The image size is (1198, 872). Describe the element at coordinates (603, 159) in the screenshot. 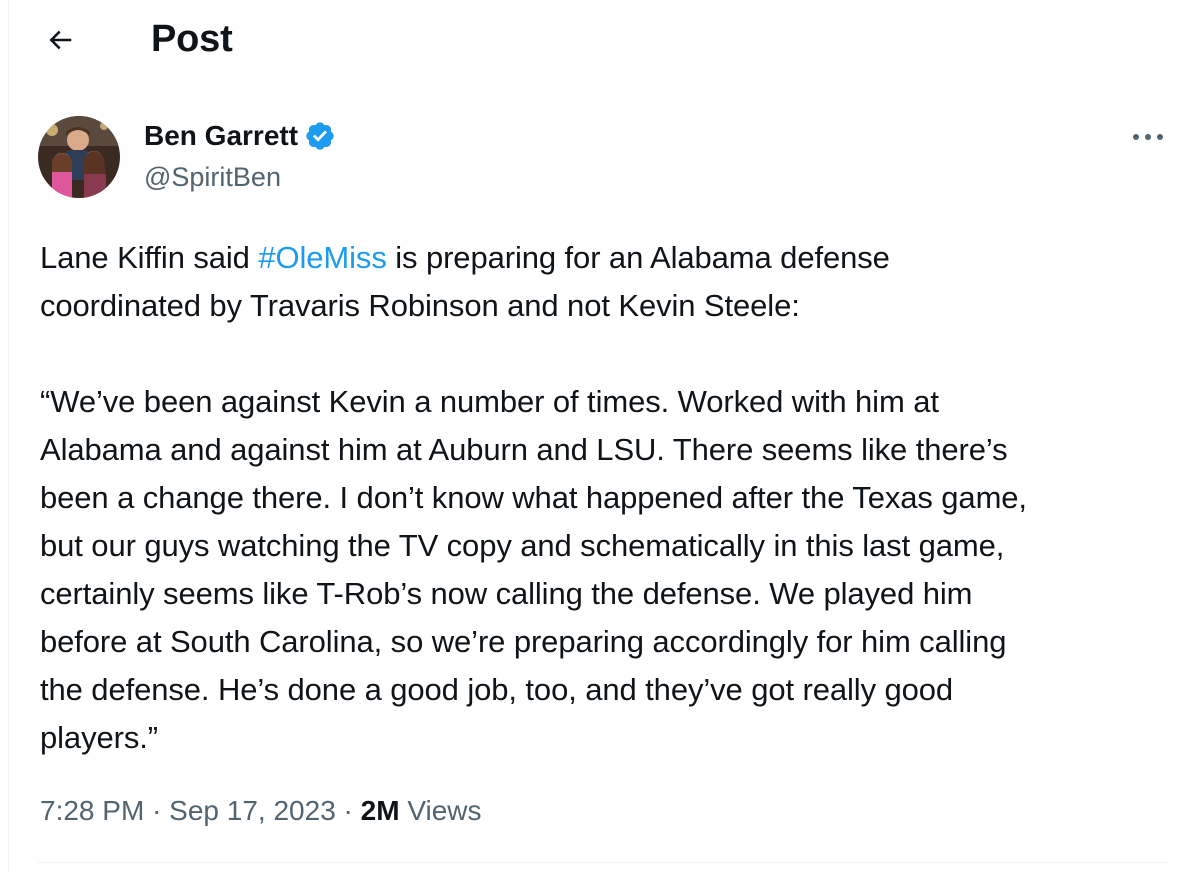

I see `author-row: Ben Garrett @SpiritBen` at that location.